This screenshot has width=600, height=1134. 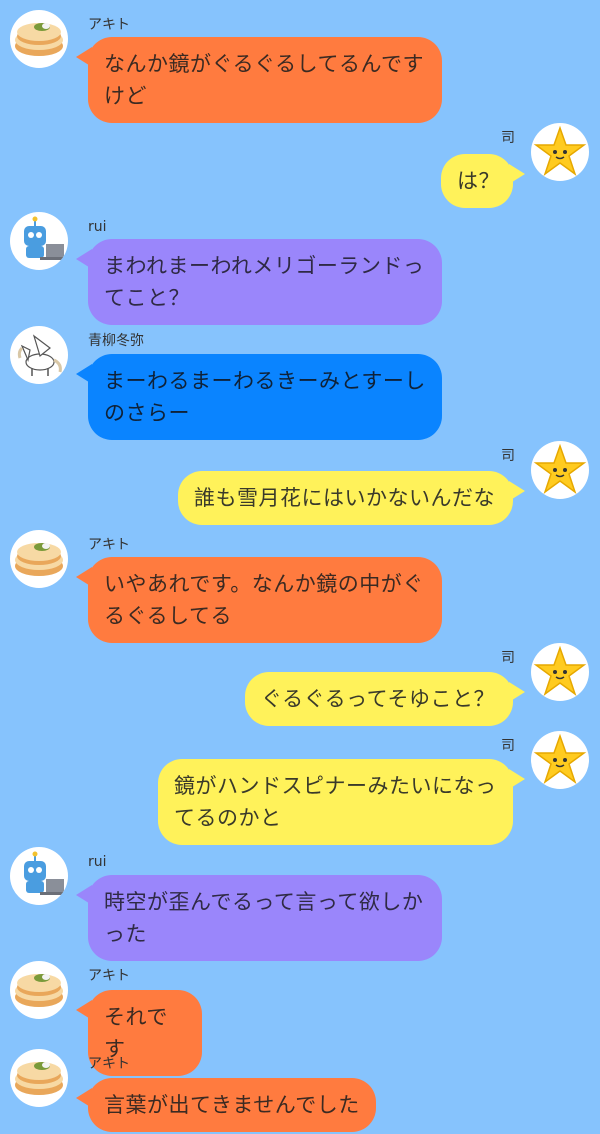 I want to click on message-bubble: いやあれです。なんか鏡の中がぐるぐるしてる, so click(x=259, y=600).